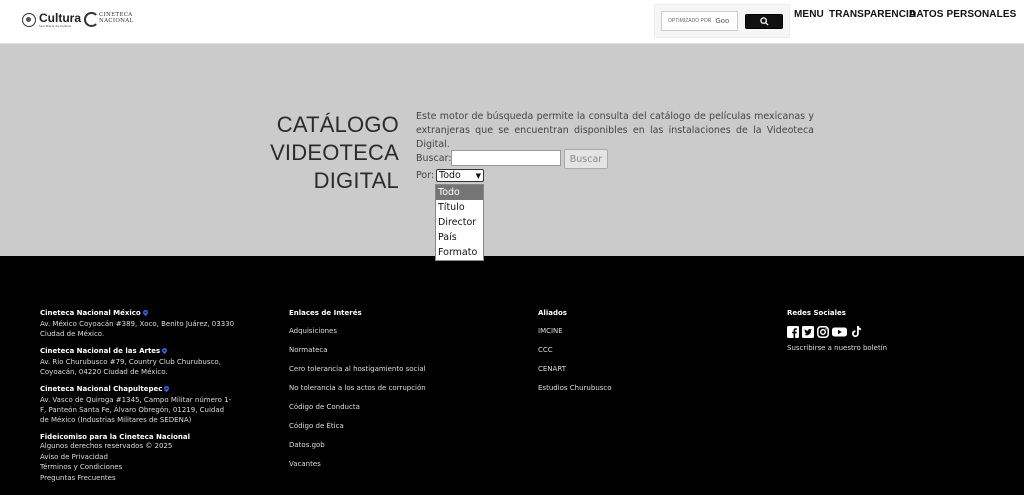 The image size is (1024, 495). What do you see at coordinates (816, 313) in the screenshot?
I see `redes-heading: Redes Sociales` at bounding box center [816, 313].